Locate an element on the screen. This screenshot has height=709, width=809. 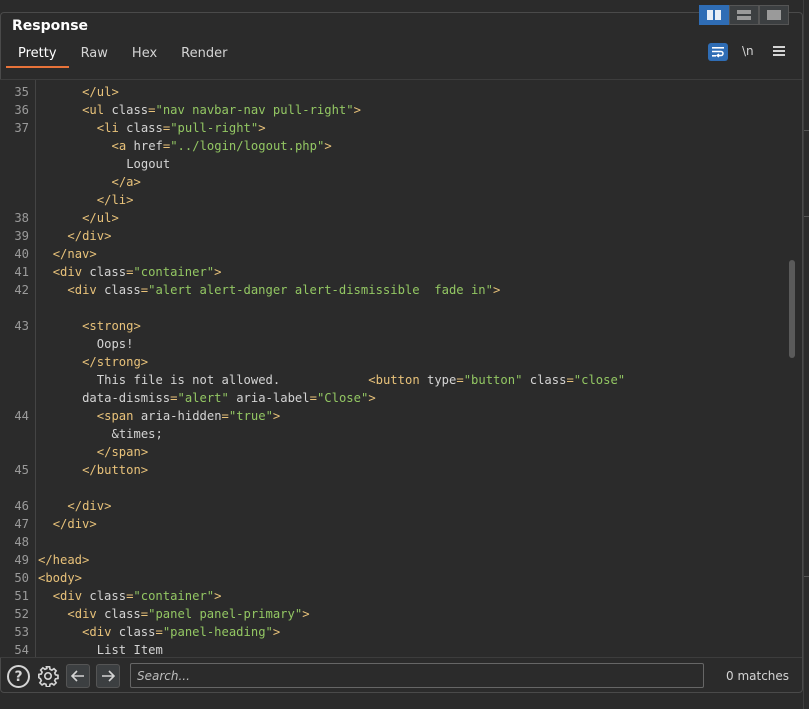
code-text: </ul> is located at coordinates (78, 218).